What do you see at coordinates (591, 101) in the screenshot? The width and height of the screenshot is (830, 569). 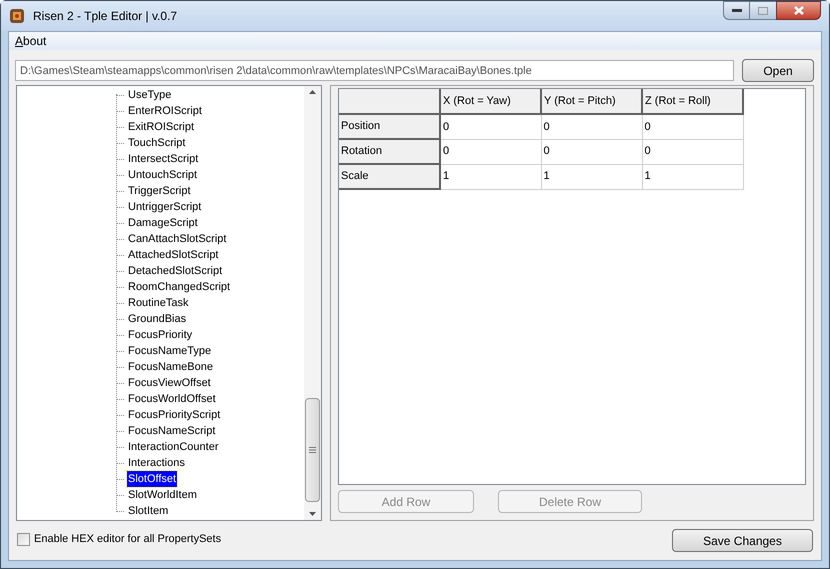 I see `column-header: Y (Rot = Pitch)` at bounding box center [591, 101].